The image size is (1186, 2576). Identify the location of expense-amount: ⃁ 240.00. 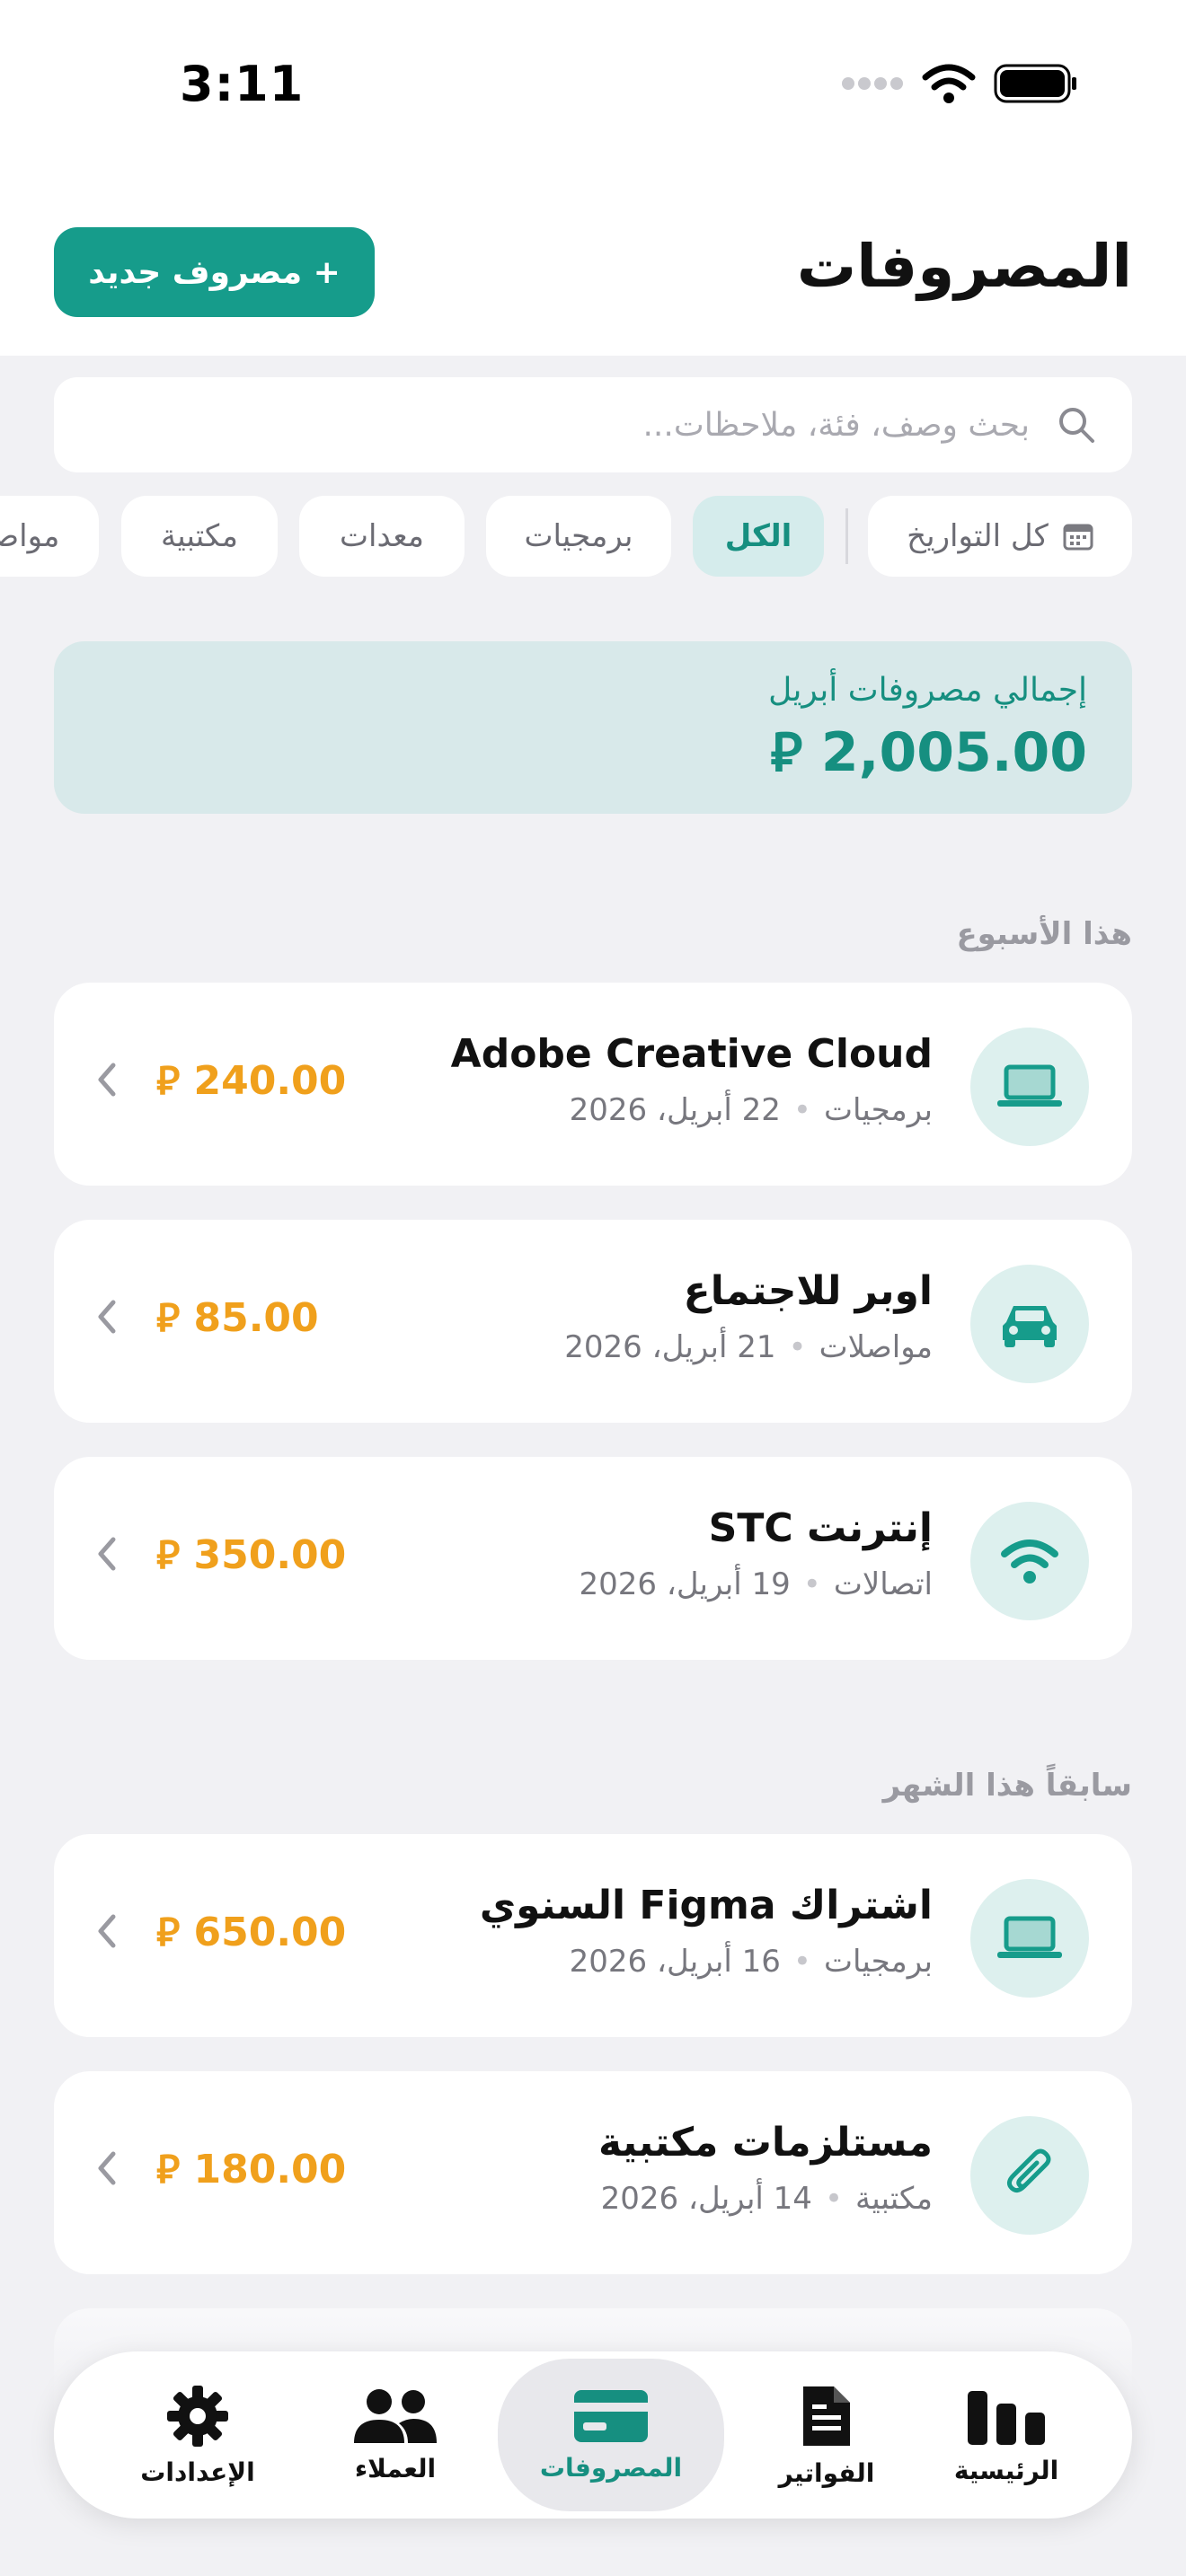
(251, 1080).